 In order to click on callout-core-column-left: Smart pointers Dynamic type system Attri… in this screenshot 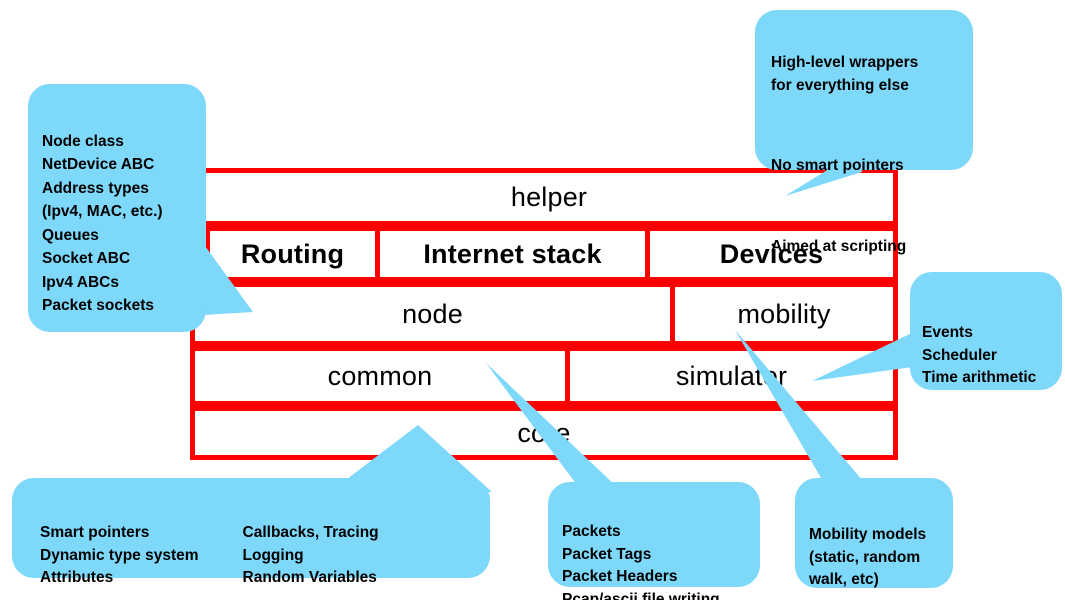, I will do `click(119, 555)`.